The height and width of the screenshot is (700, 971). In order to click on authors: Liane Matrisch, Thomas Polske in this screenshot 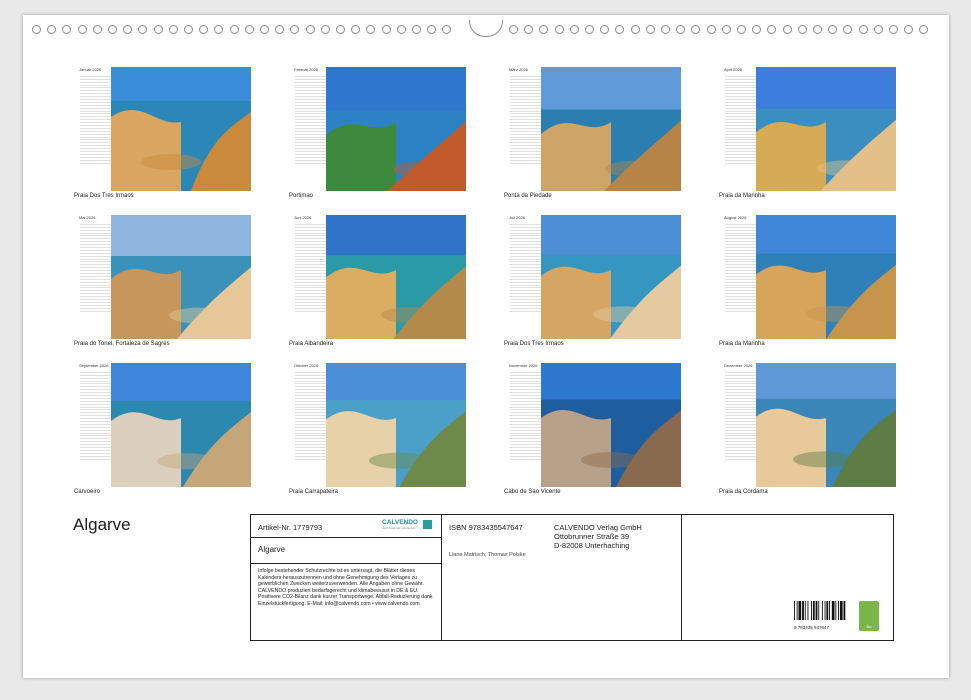, I will do `click(487, 555)`.